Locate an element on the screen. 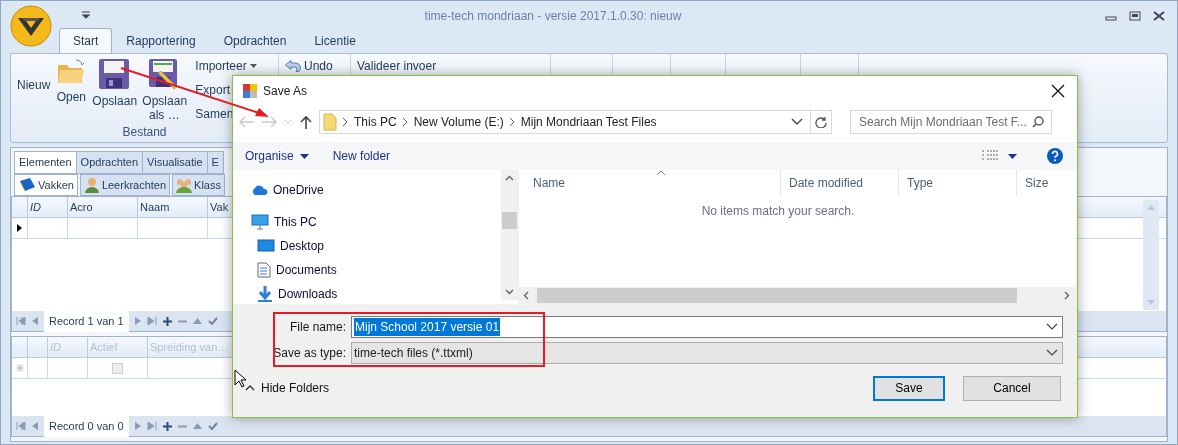 The image size is (1178, 445). undo-button: Undo is located at coordinates (309, 66).